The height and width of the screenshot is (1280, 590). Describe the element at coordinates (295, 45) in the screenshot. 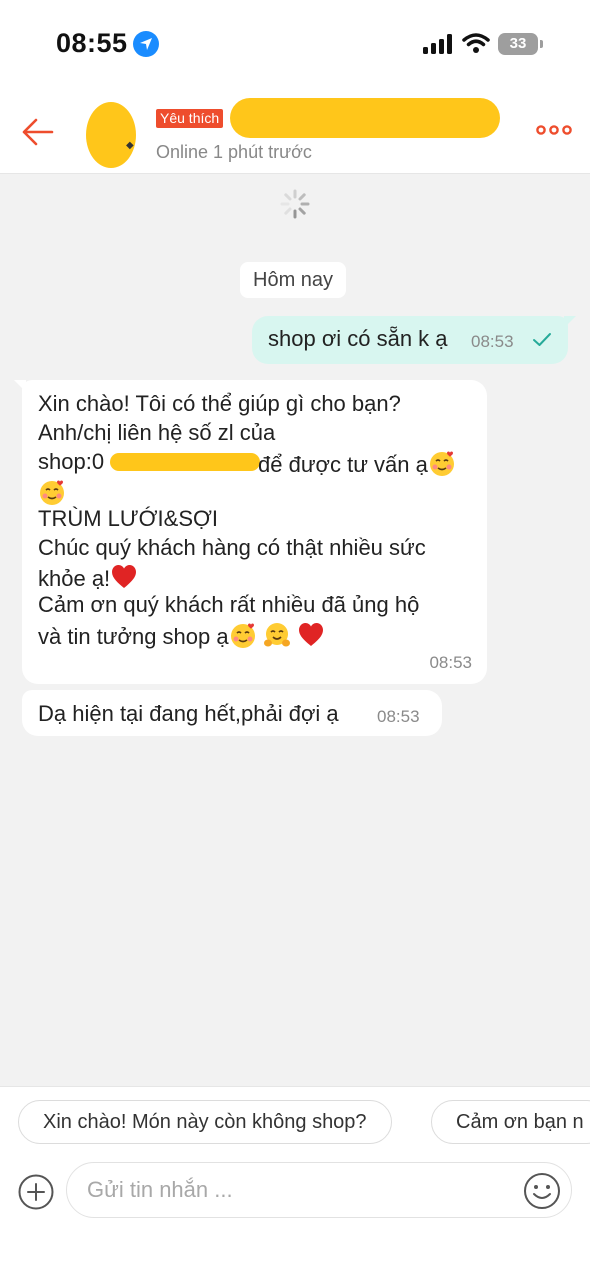

I see `status-bar: 08:55 33` at that location.